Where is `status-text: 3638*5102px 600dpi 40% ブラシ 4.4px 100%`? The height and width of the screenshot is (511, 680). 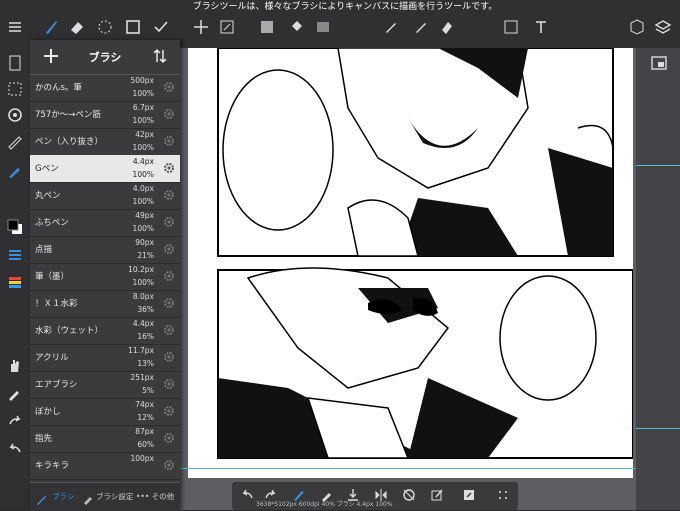 status-text: 3638*5102px 600dpi 40% ブラシ 4.4px 100% is located at coordinates (324, 504).